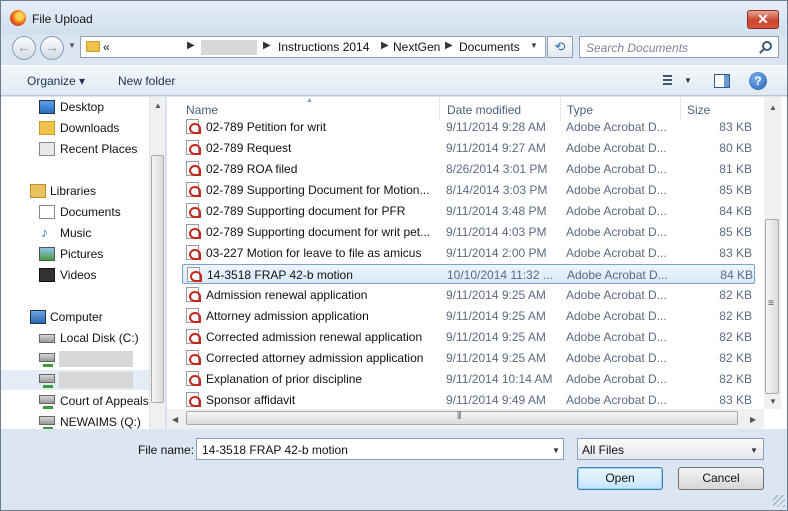  I want to click on nav-item-libraries: Libraries, so click(75, 191).